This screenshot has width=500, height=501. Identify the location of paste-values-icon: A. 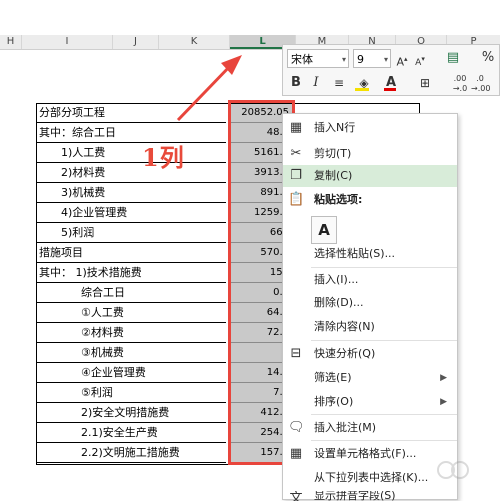
(324, 230).